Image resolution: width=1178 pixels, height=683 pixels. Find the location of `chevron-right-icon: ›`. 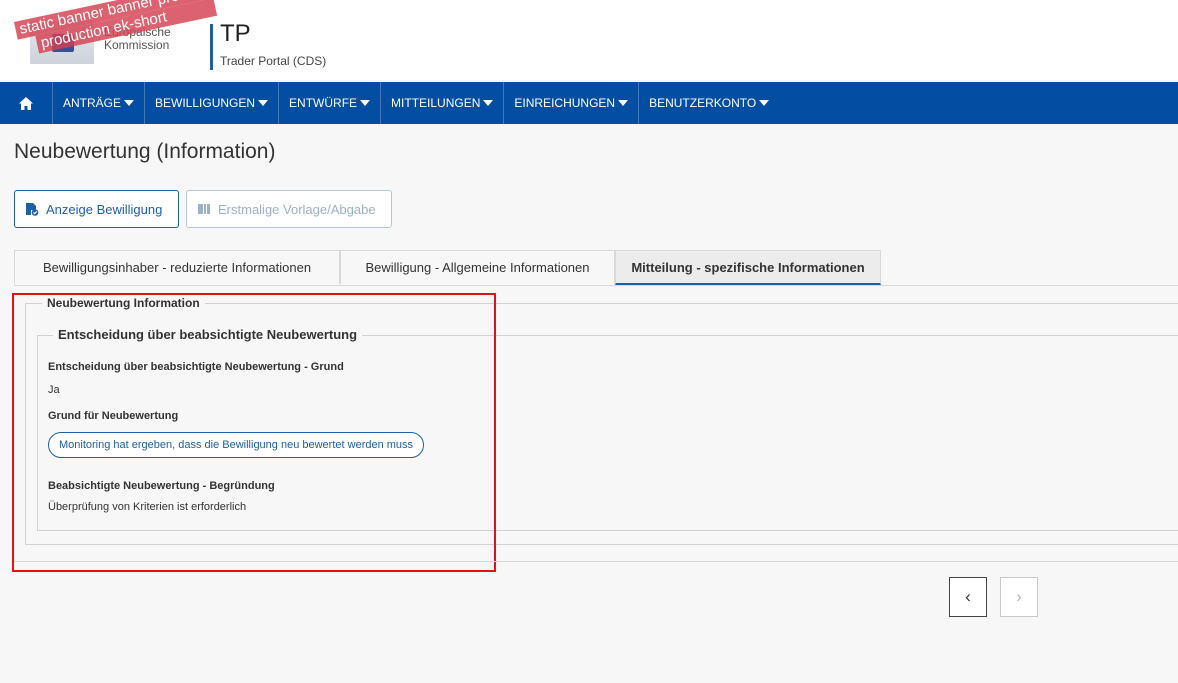

chevron-right-icon: › is located at coordinates (1019, 596).